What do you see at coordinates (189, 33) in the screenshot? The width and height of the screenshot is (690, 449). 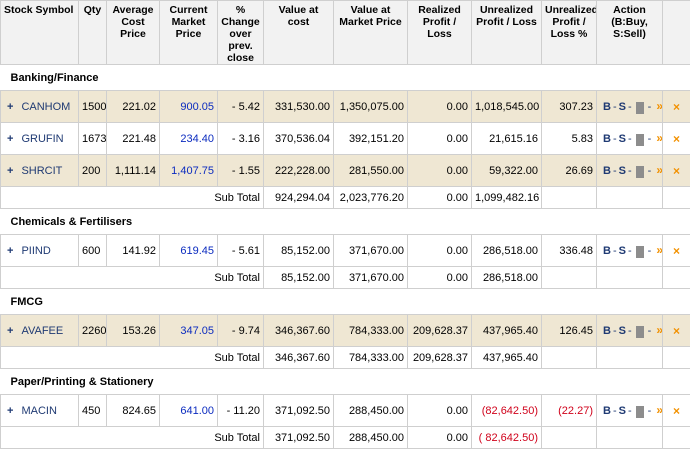 I see `col-header-market-price: Current Market Price` at bounding box center [189, 33].